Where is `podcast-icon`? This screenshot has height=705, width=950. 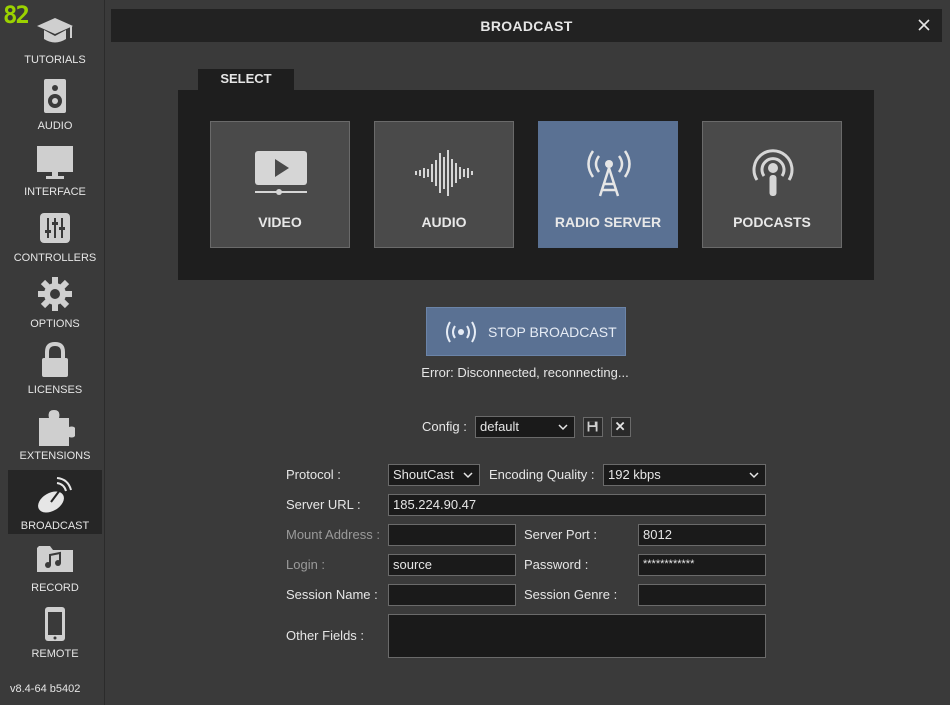 podcast-icon is located at coordinates (773, 172).